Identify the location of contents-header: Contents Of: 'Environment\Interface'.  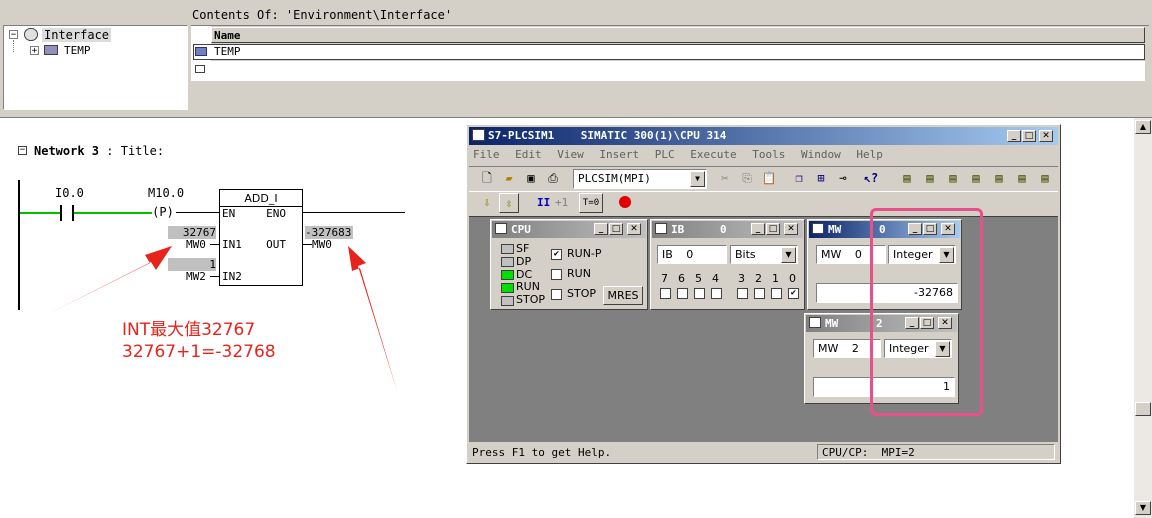
(322, 15).